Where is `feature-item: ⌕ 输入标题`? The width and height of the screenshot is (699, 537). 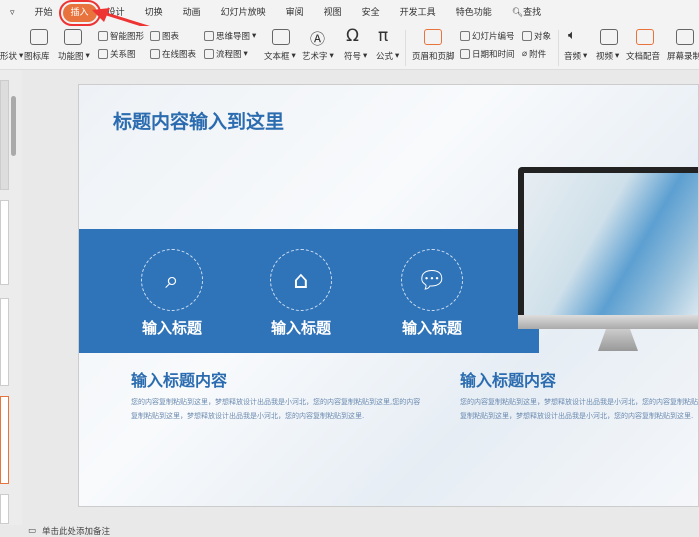
feature-item: ⌕ 输入标题 is located at coordinates (172, 293).